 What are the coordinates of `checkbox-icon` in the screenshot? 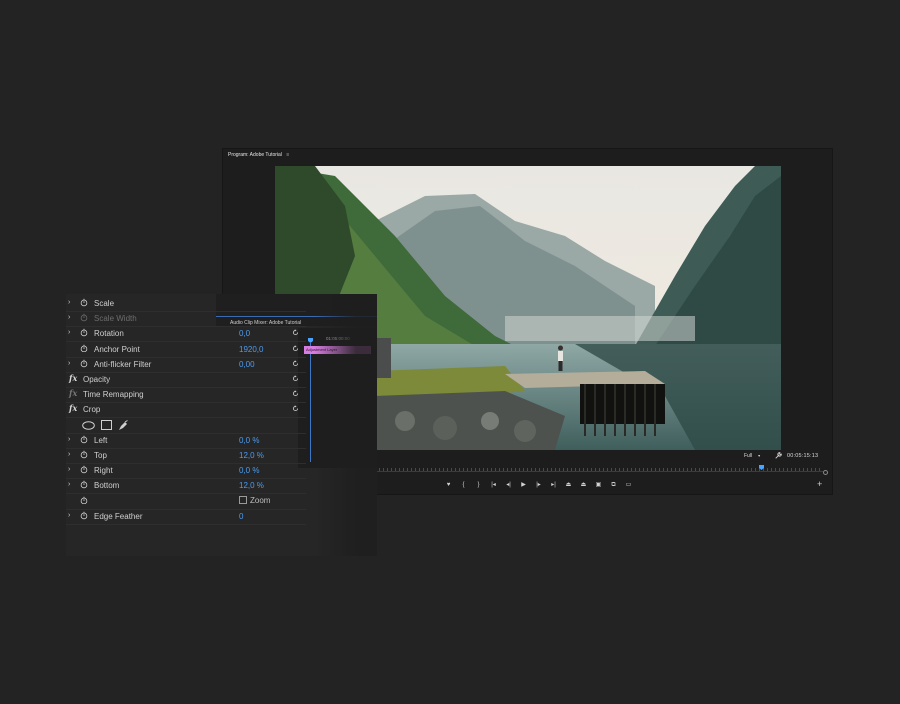 It's located at (243, 500).